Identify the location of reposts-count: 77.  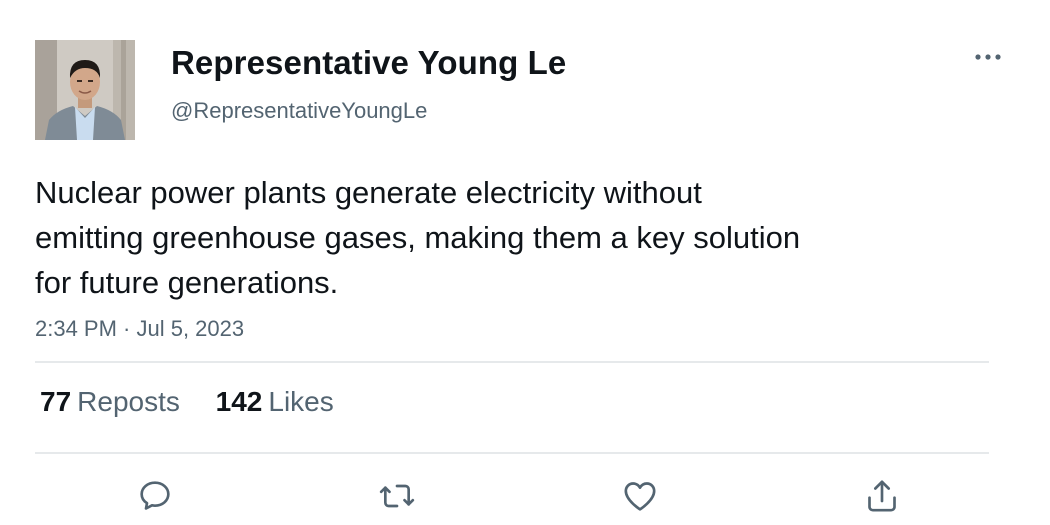
(56, 401).